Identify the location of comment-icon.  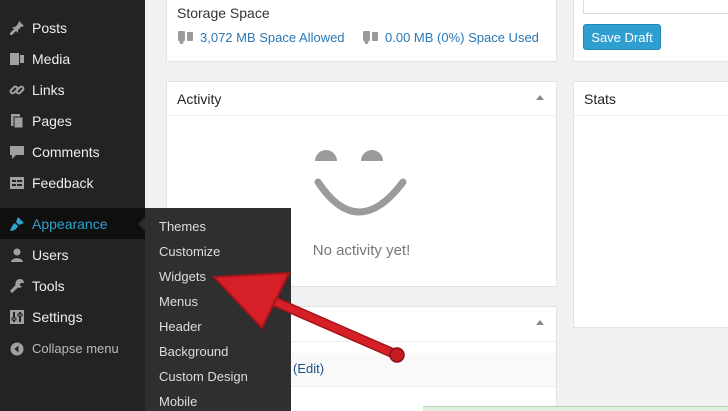
(17, 152).